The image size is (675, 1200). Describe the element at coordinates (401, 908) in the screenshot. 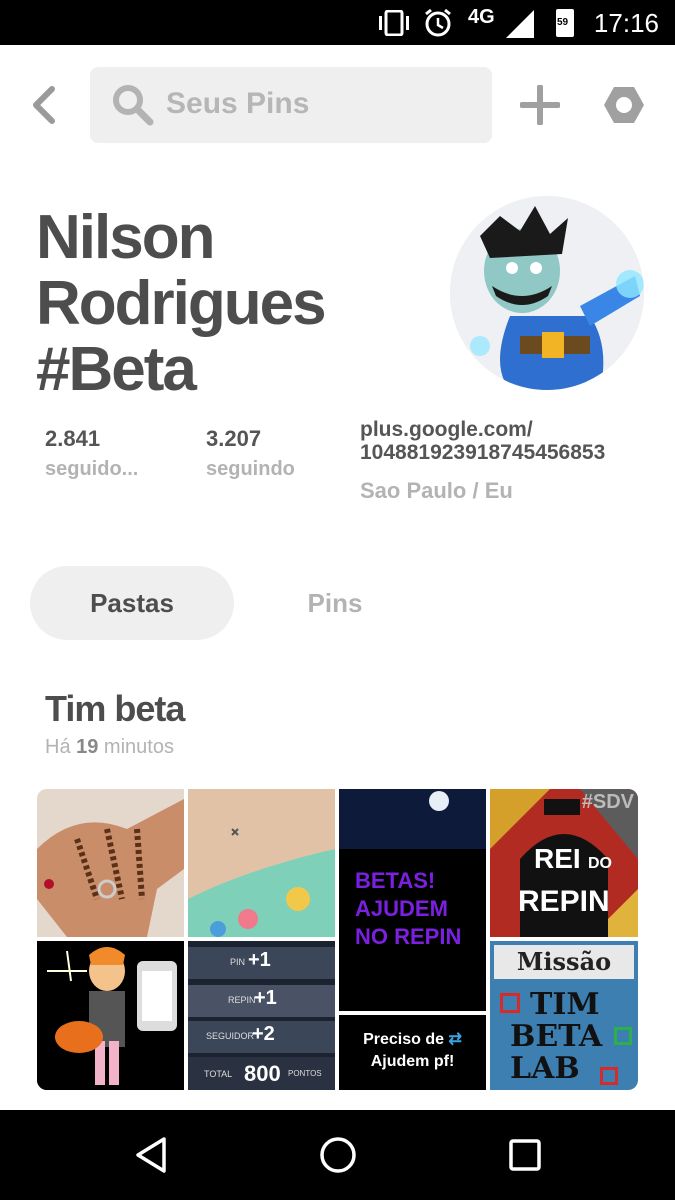

I see `betas-text-line: AJUDEM` at that location.